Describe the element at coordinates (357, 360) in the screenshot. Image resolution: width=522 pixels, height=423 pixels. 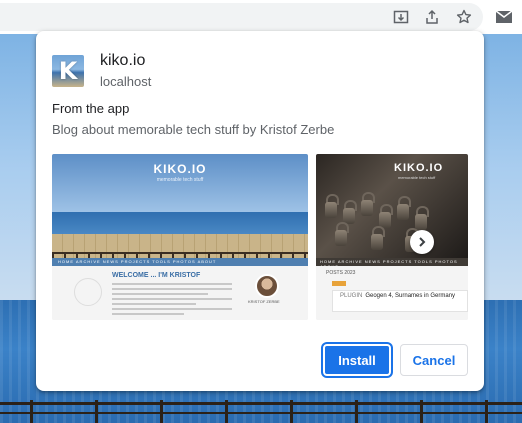
I see `install-button: Install` at that location.